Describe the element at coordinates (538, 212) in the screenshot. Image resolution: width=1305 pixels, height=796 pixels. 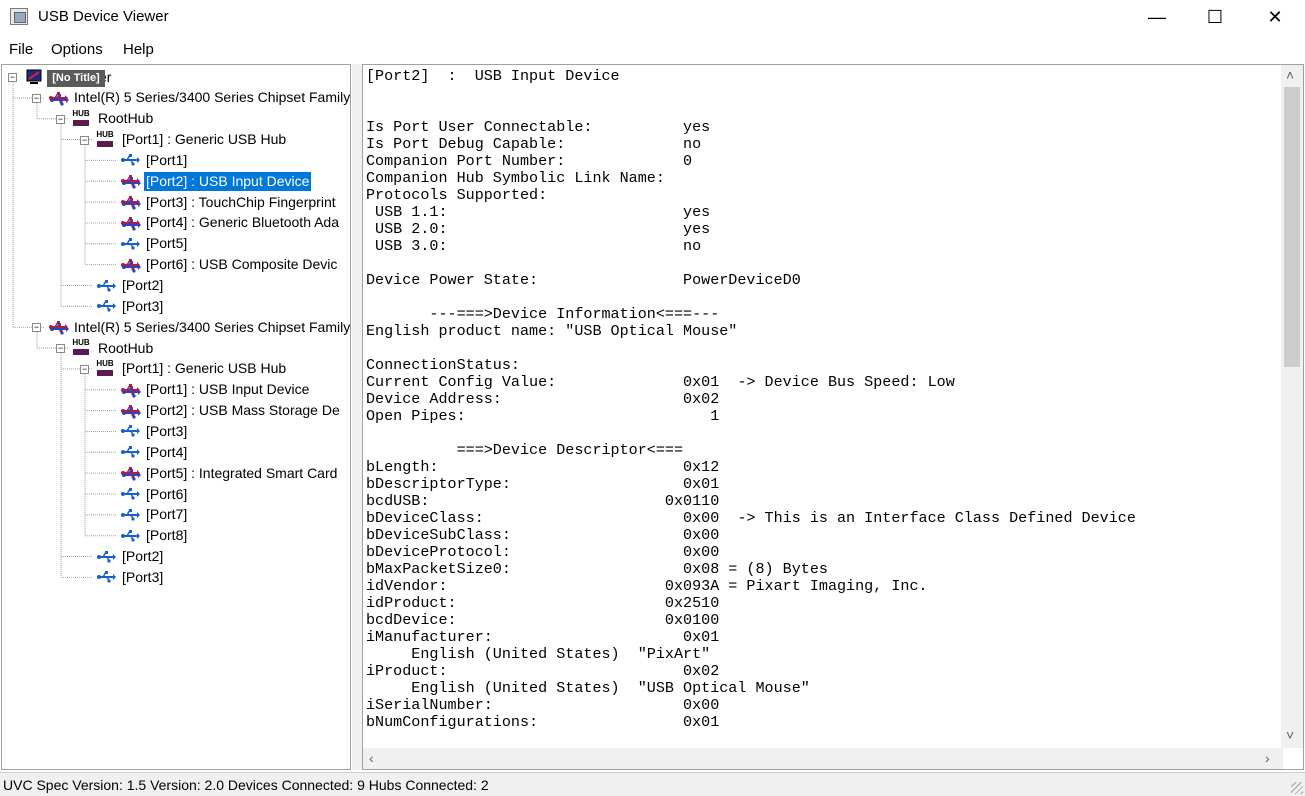
I see `detail-line: USB 1.1: yes` at that location.